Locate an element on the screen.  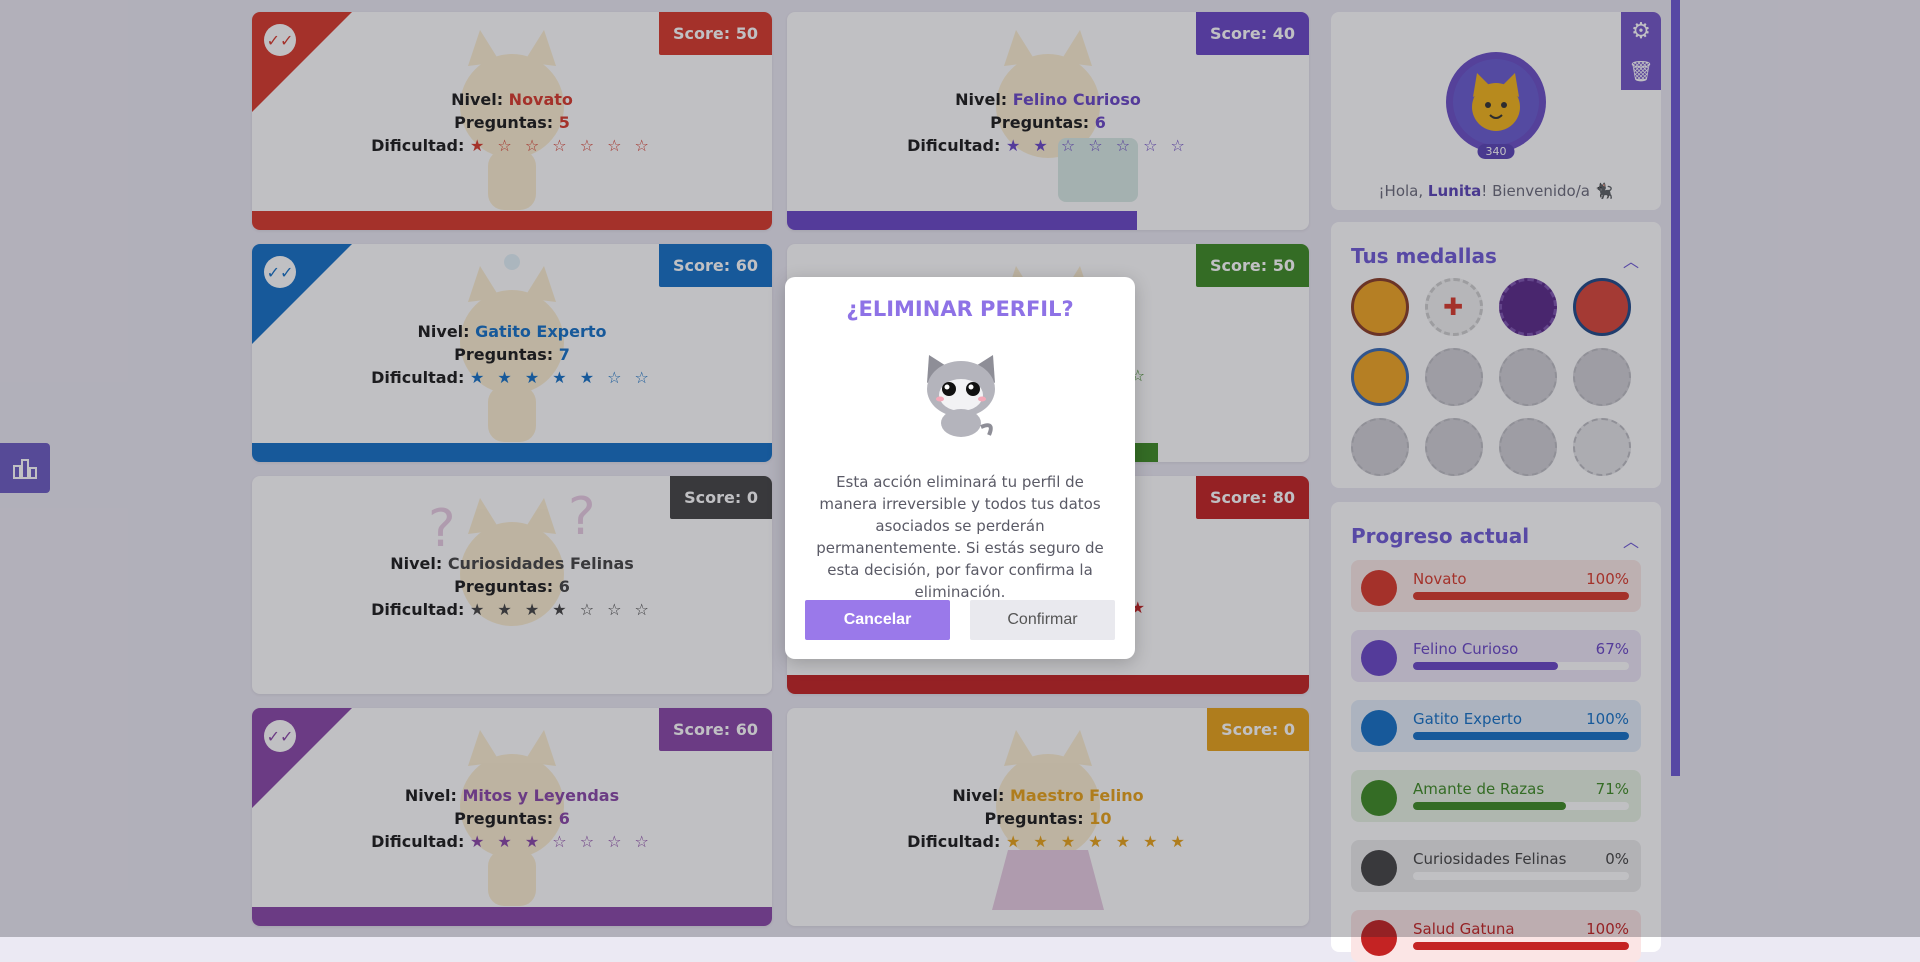
confirm-button: Confirmar is located at coordinates (1042, 620).